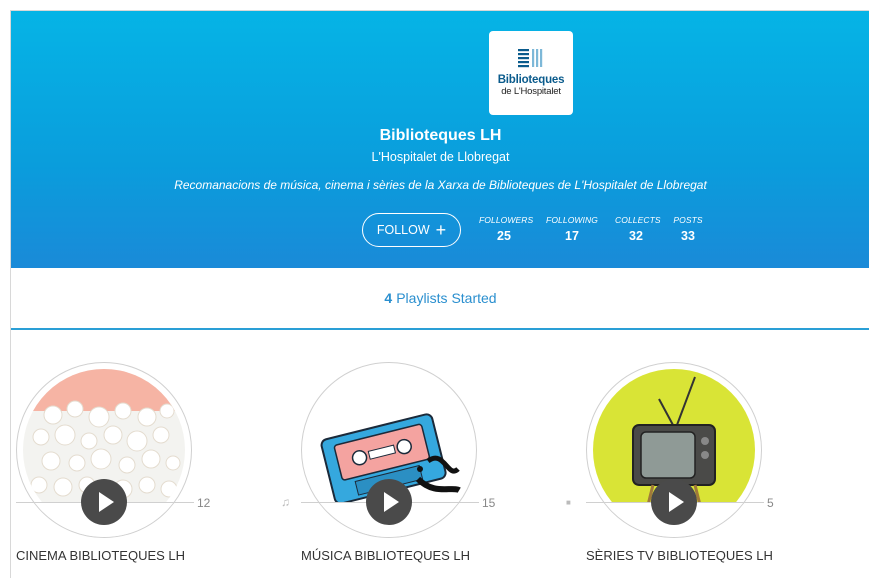 The image size is (869, 578). I want to click on stat-value: 17, so click(572, 236).